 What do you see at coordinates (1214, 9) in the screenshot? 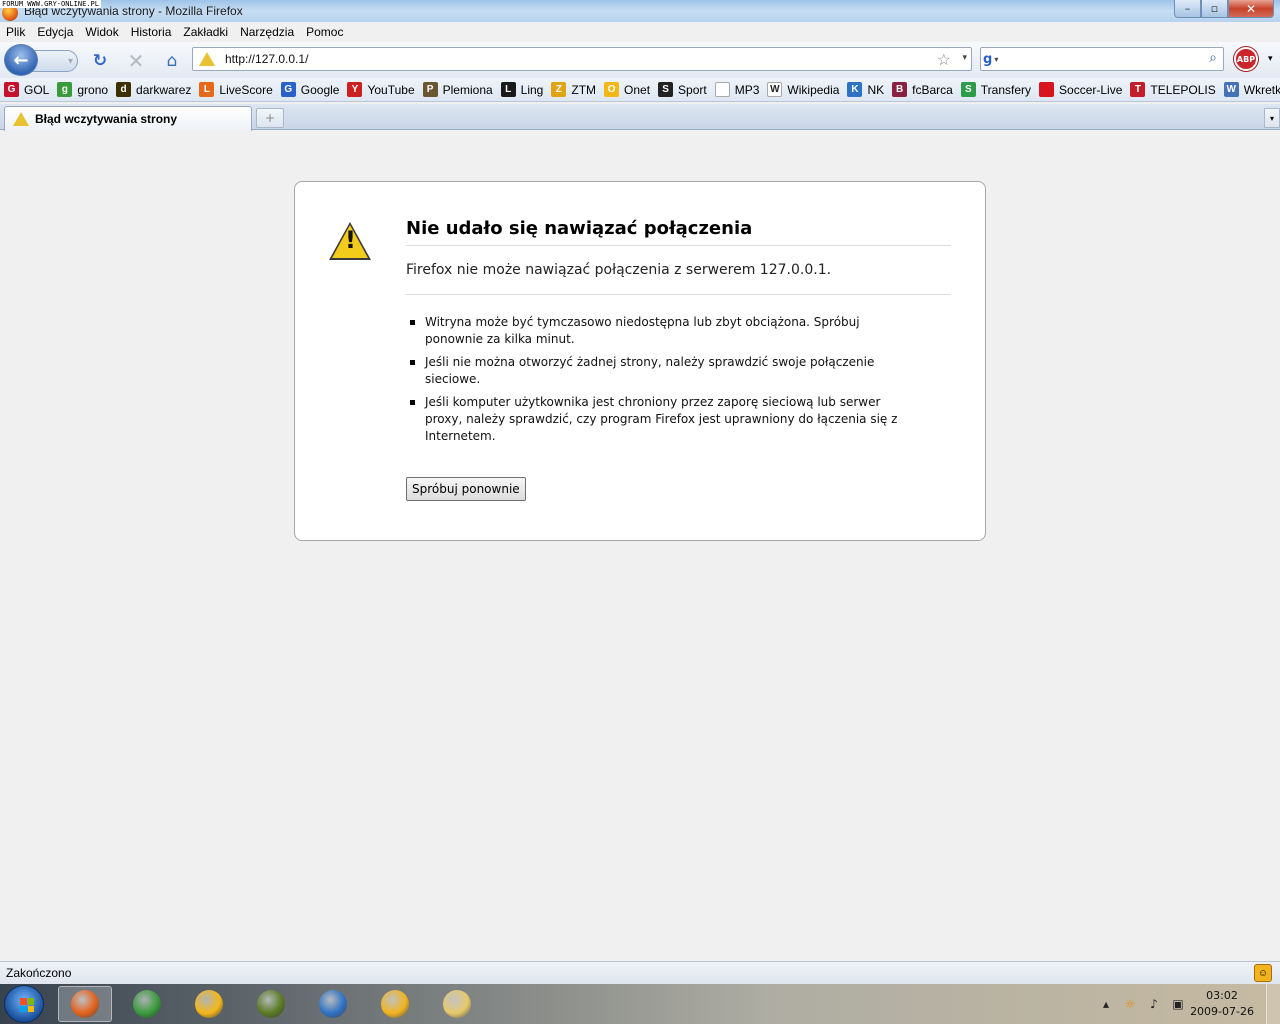
I see `maximize-button: ▫` at bounding box center [1214, 9].